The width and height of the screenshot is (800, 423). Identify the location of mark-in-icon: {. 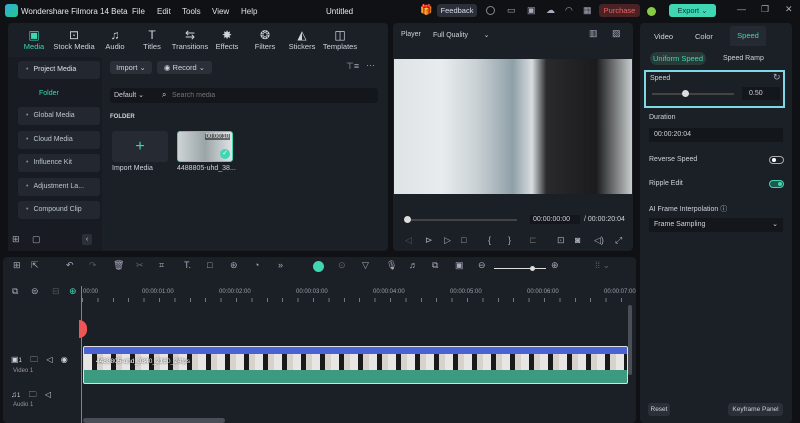
(489, 240).